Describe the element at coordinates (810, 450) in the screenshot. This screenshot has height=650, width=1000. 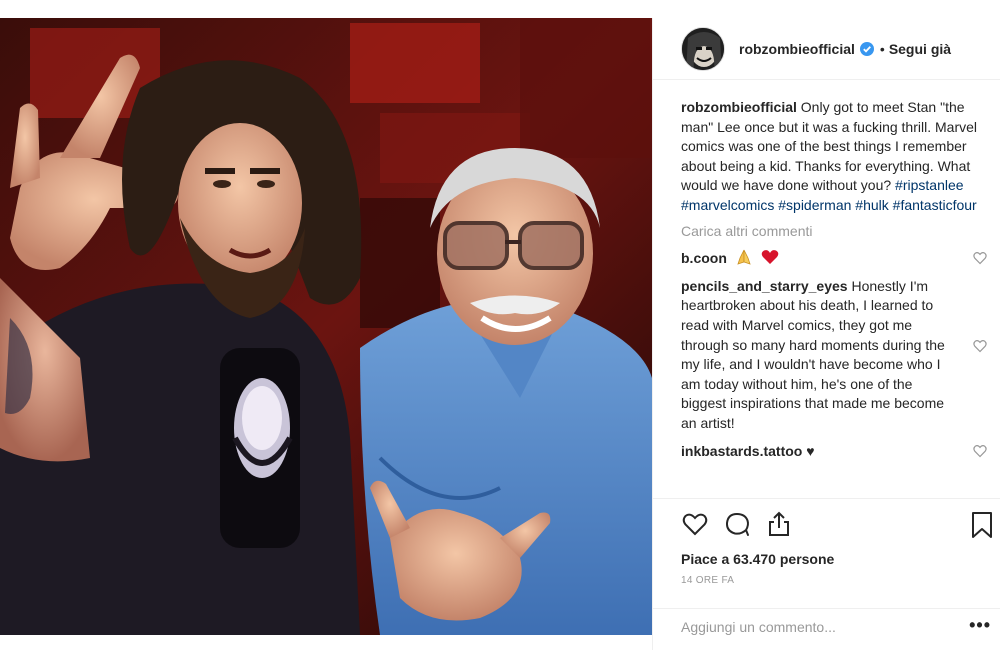
I see `comment-text: ♥` at that location.